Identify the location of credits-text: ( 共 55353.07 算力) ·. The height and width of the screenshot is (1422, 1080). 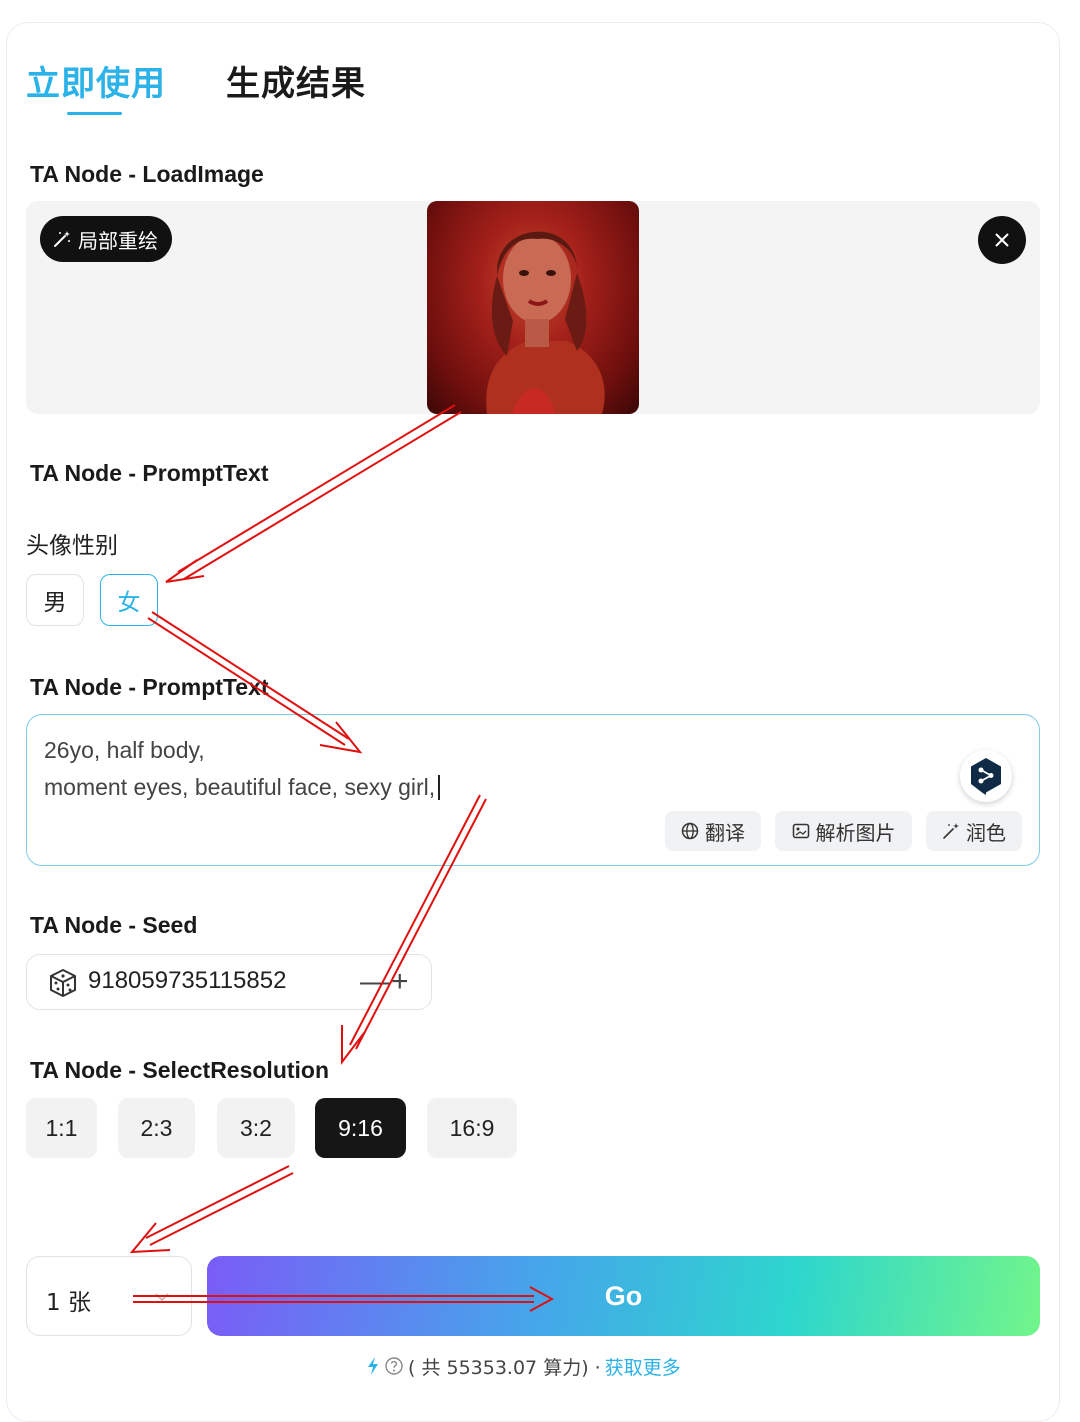
(504, 1367).